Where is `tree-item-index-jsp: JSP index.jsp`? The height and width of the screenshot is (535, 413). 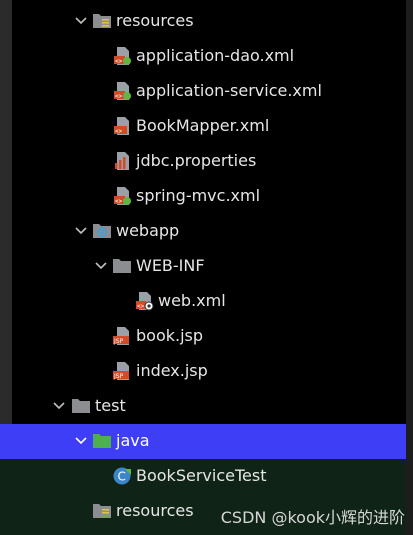 tree-item-index-jsp: JSP index.jsp is located at coordinates (203, 371).